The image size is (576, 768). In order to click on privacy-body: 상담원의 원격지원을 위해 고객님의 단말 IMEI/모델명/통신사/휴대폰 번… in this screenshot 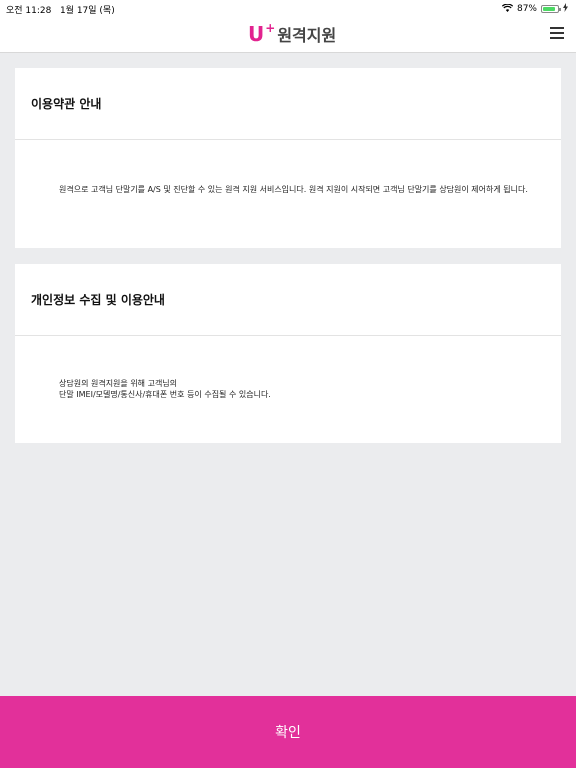, I will do `click(298, 389)`.